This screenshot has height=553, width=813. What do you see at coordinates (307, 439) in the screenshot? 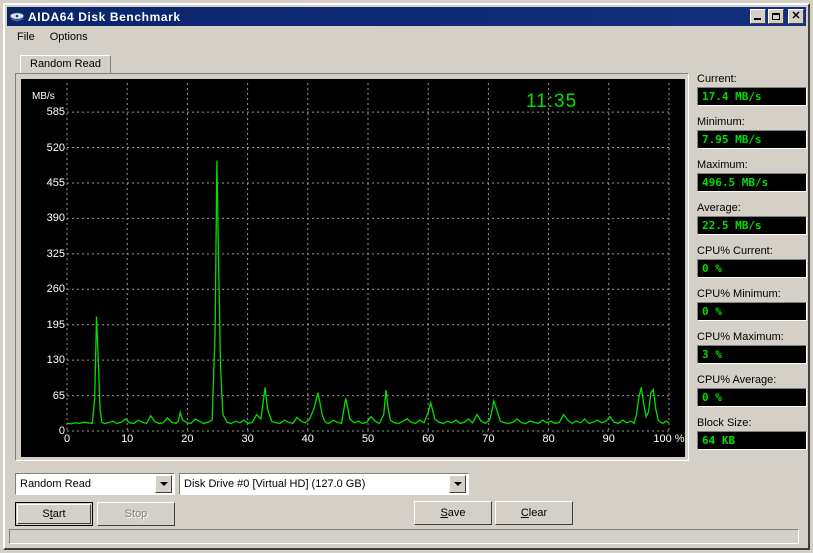
I see `x-tick-label: 40` at bounding box center [307, 439].